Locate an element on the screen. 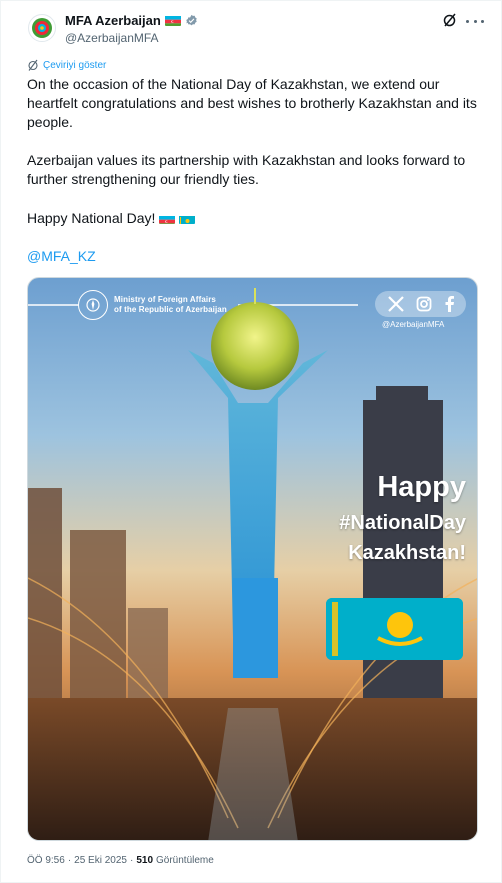 The image size is (502, 883). tweet-meta: ÖÖ 9:56 · 25 Eki 2025 · 510 Görüntüleme is located at coordinates (120, 860).